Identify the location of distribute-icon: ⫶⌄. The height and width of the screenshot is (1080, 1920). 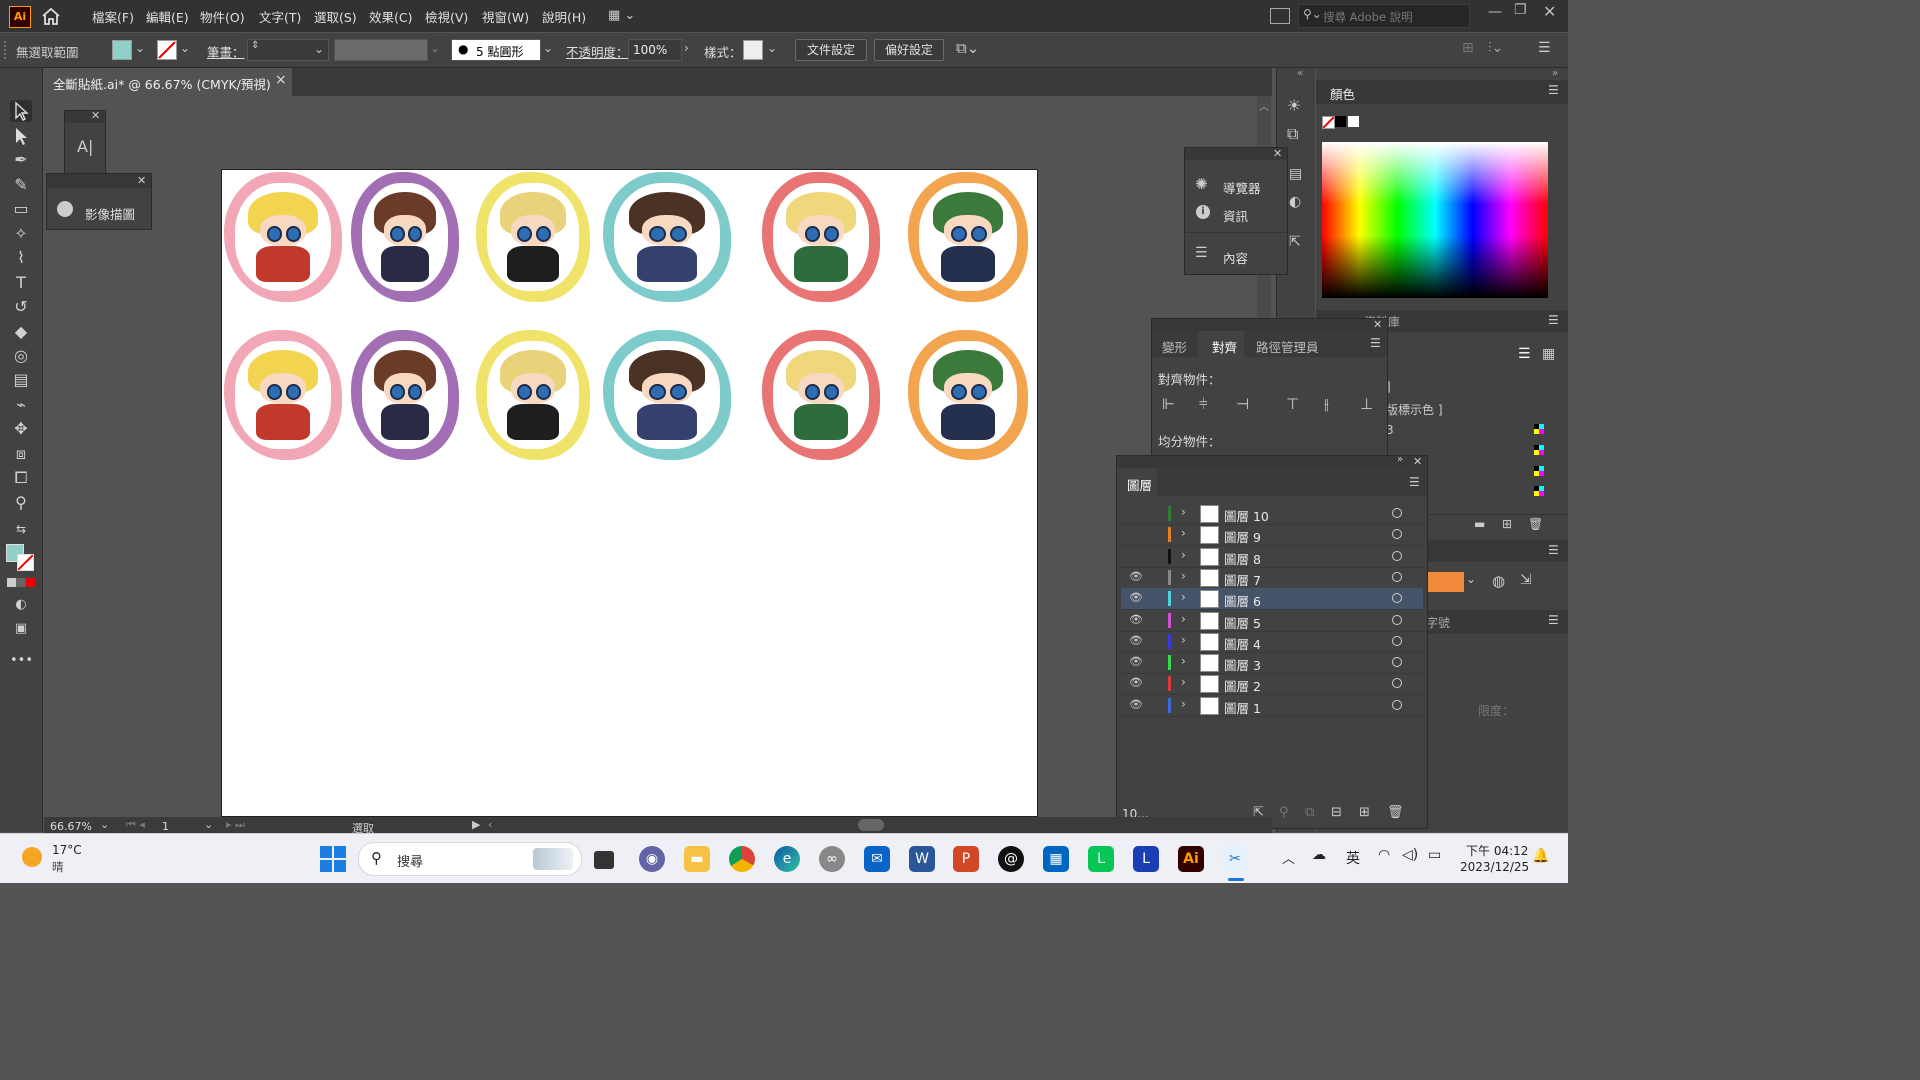
(1495, 48).